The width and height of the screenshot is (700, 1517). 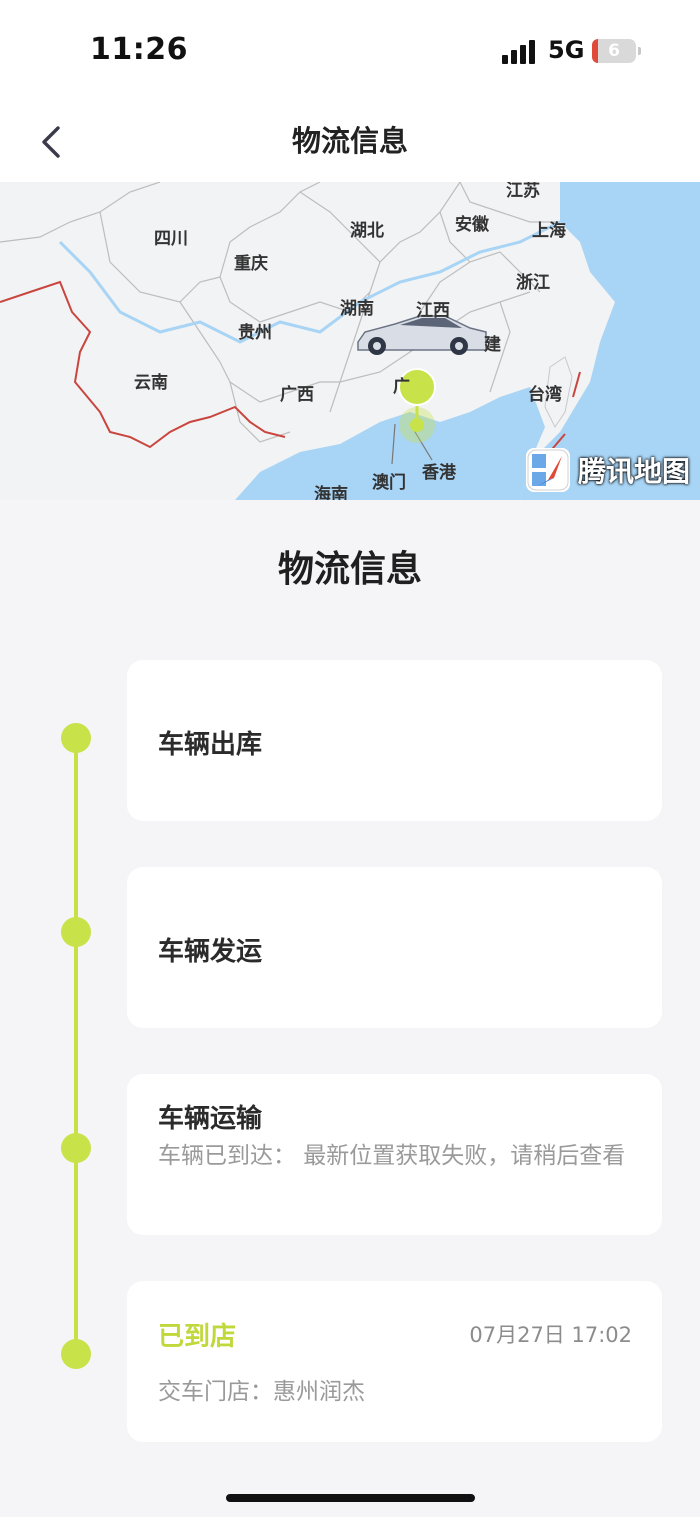 I want to click on map-label-macau: 澳门, so click(x=389, y=483).